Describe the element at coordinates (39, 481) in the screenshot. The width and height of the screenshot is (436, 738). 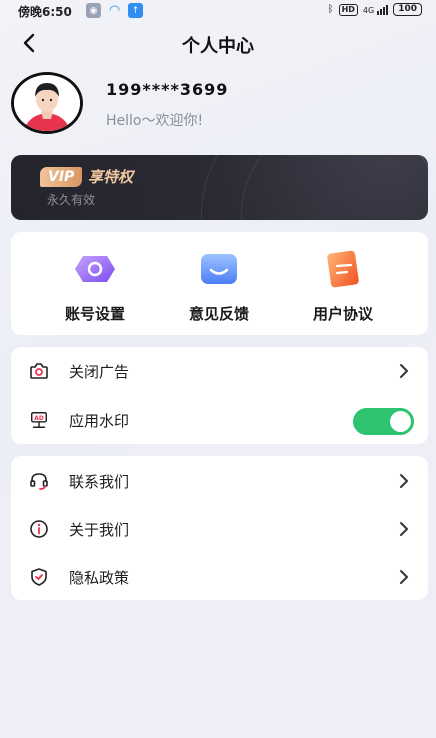
I see `headset-icon` at that location.